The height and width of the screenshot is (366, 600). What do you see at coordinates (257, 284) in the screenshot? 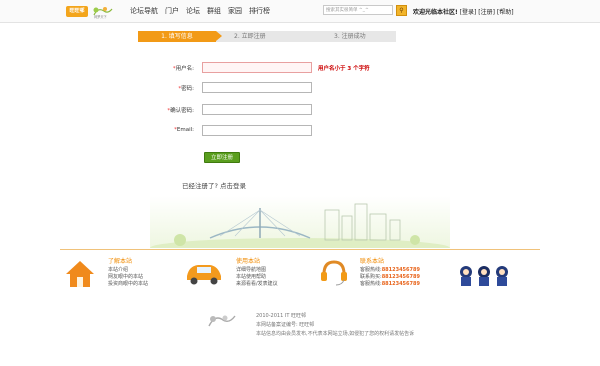
I see `footer-usage-link: 来源看看/发表建议` at bounding box center [257, 284].